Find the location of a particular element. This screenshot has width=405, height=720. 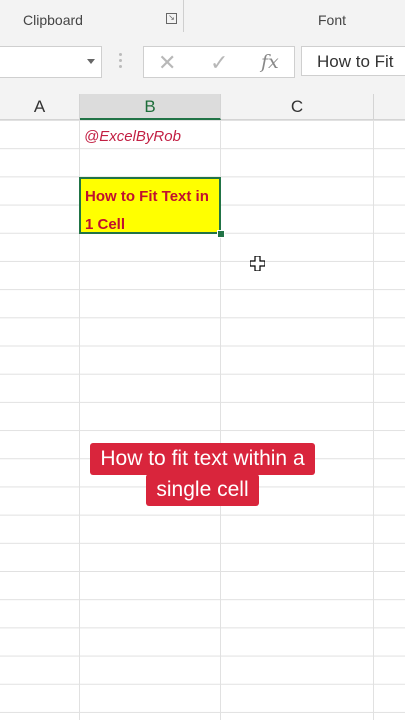

dialog-launcher-icon: ↘ is located at coordinates (171, 18).